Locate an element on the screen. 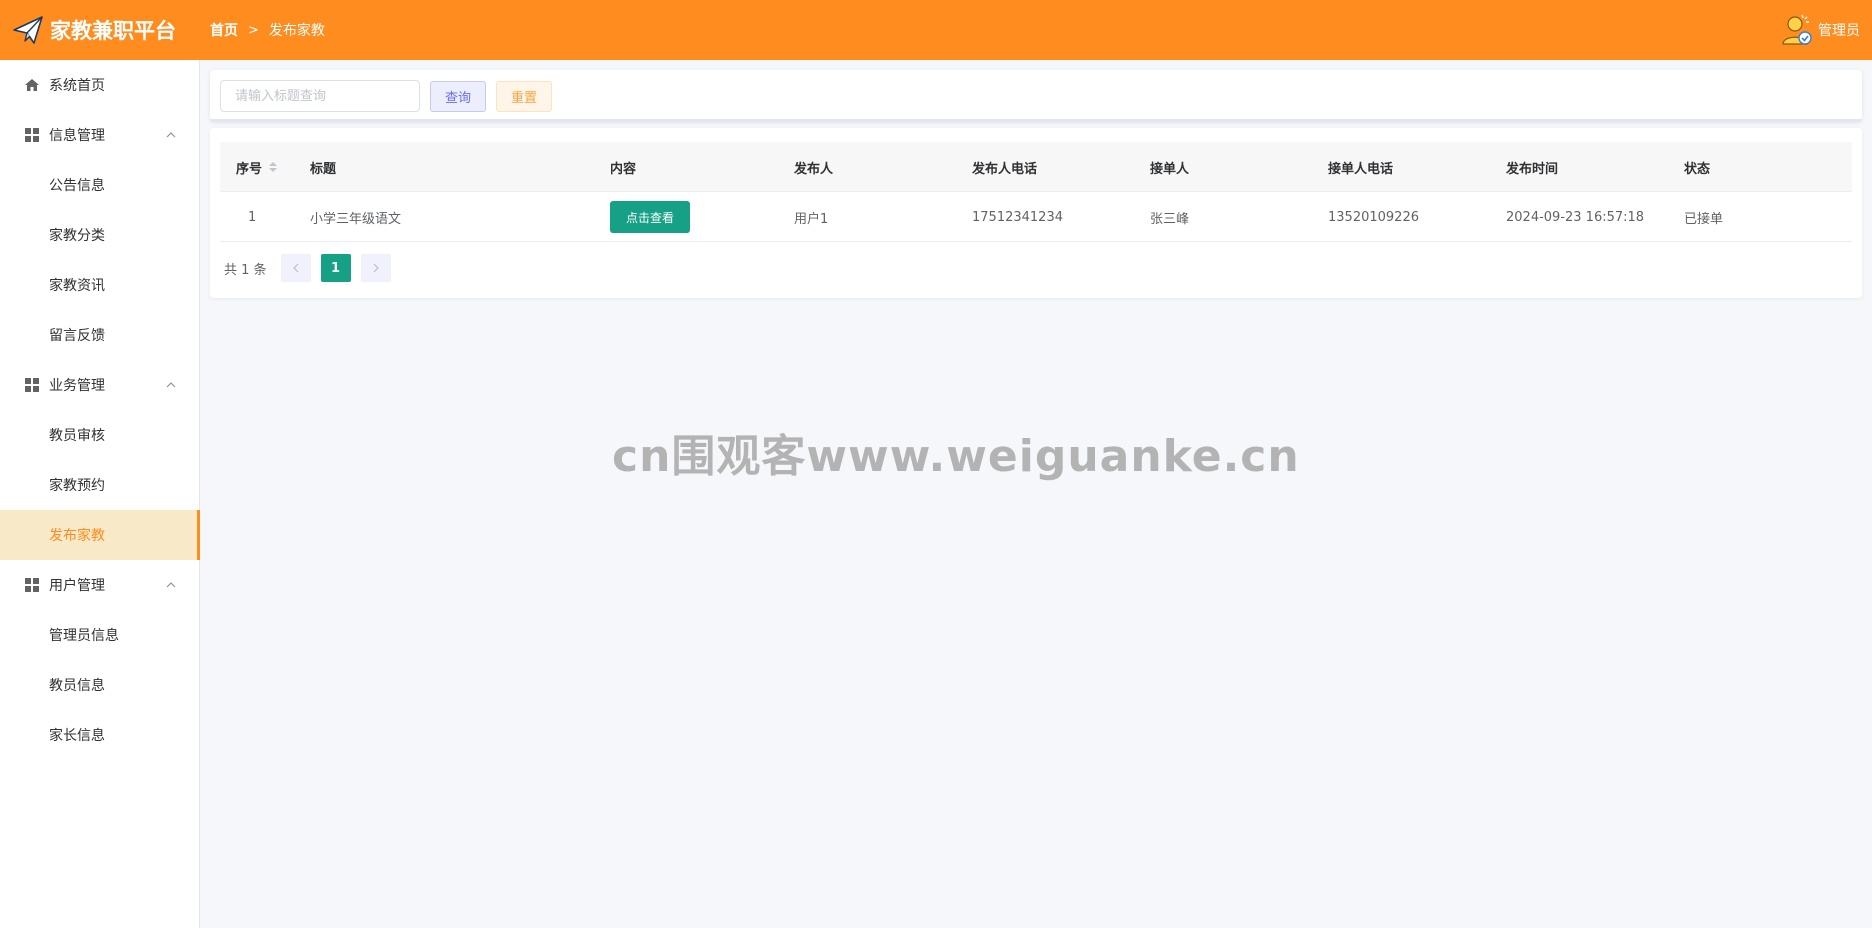  sidebar-group-business: 业务管理 is located at coordinates (99, 385).